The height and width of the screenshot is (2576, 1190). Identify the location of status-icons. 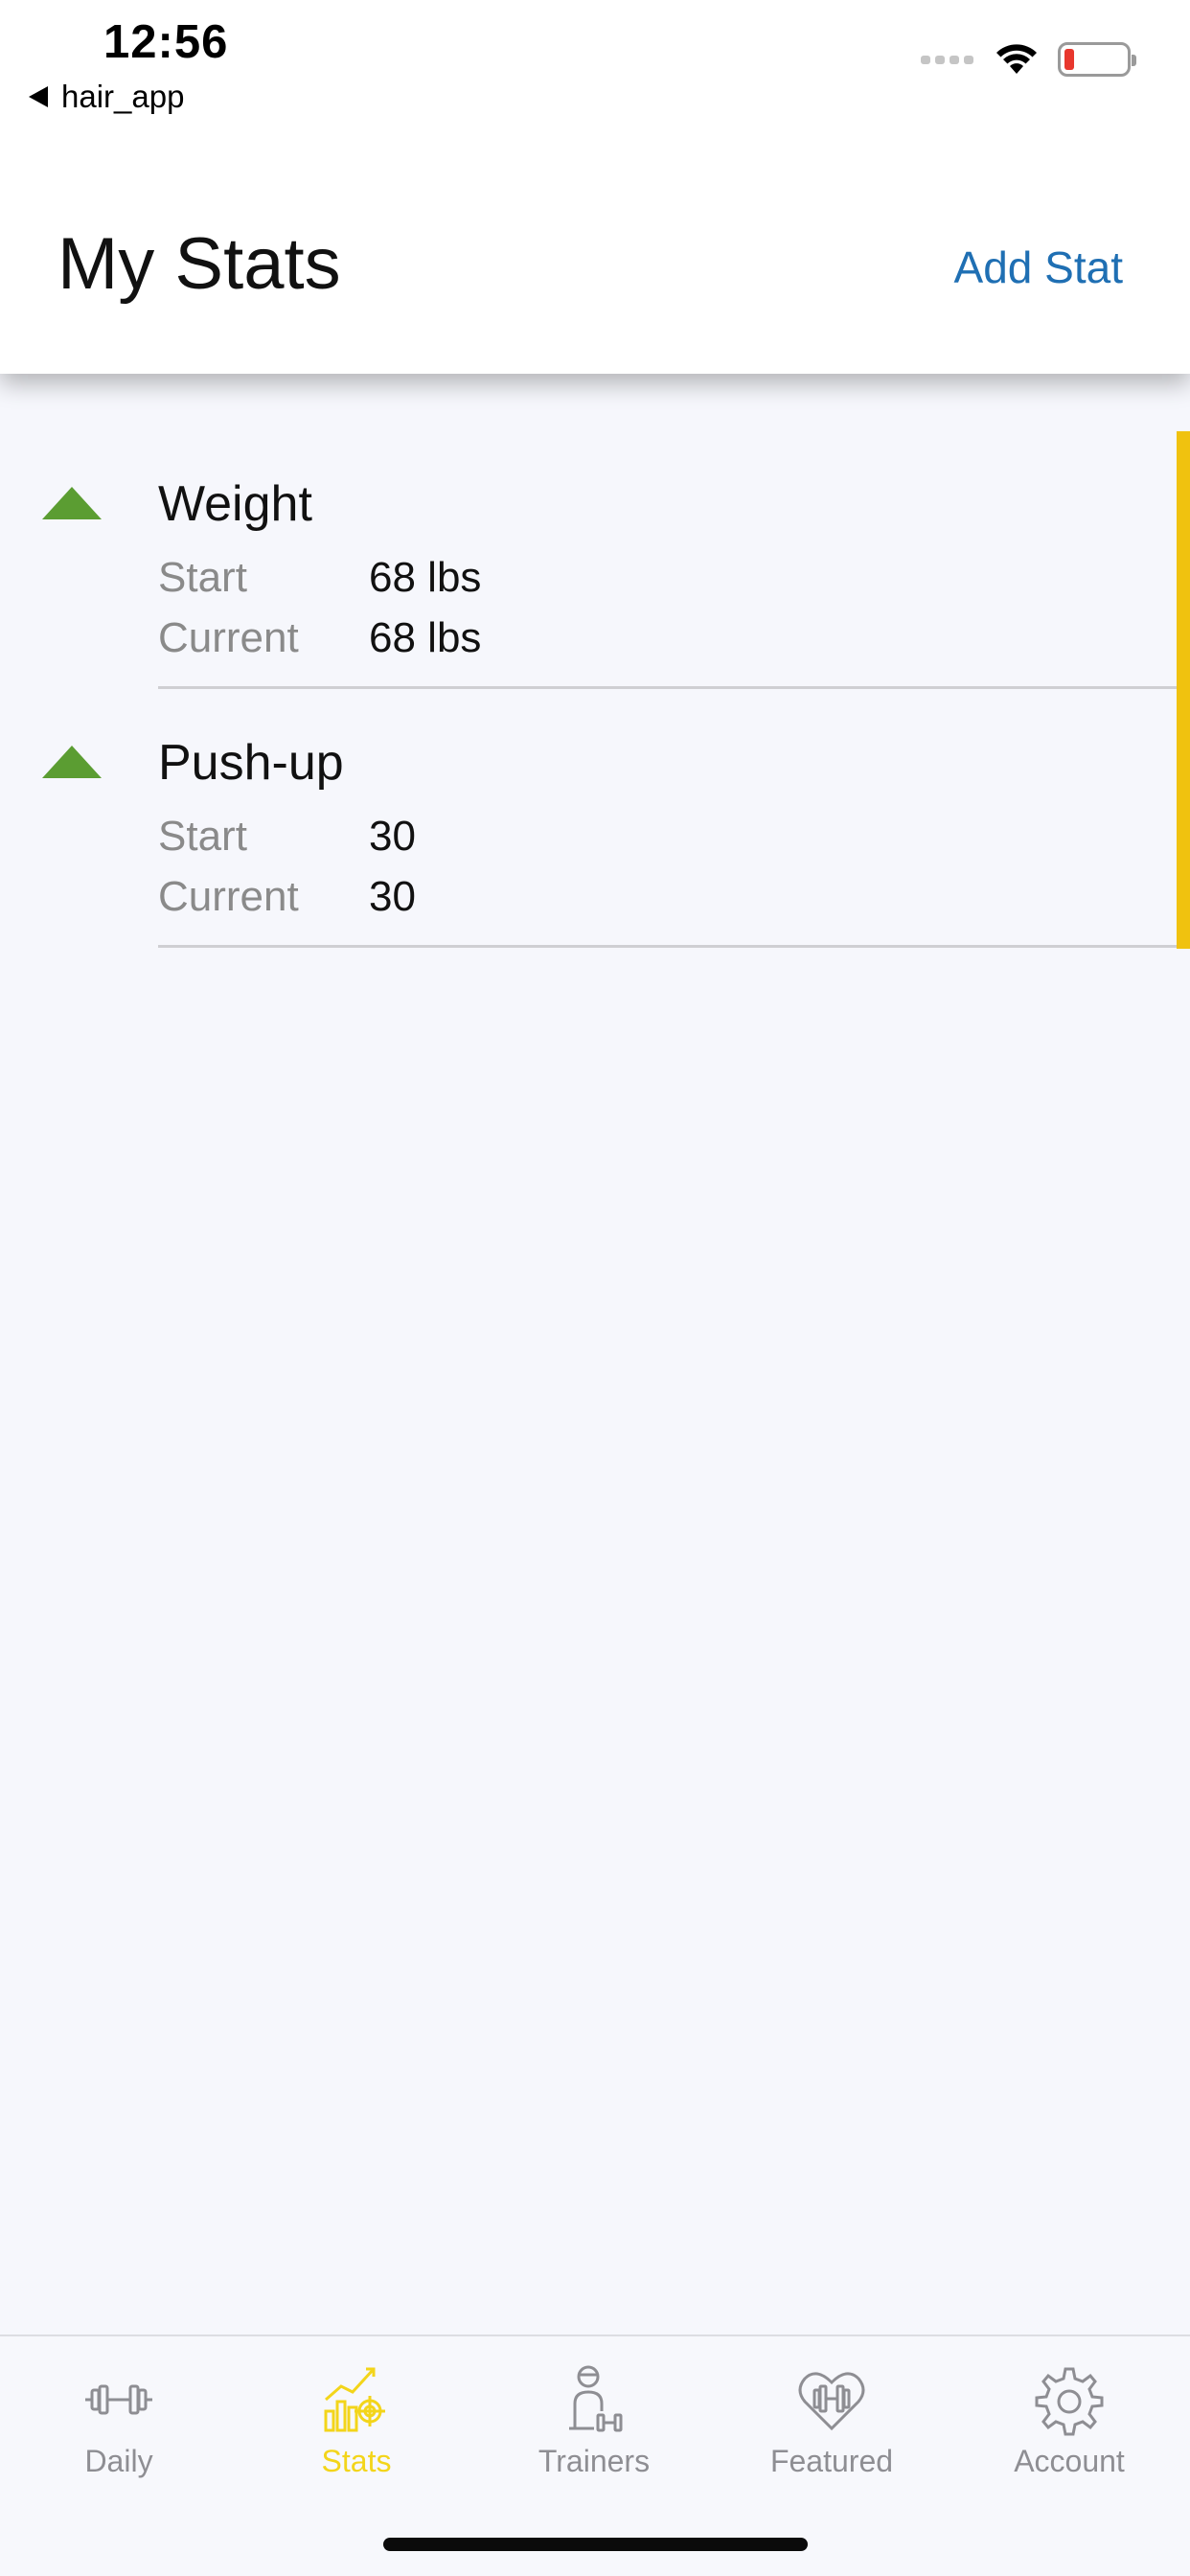
(1029, 59).